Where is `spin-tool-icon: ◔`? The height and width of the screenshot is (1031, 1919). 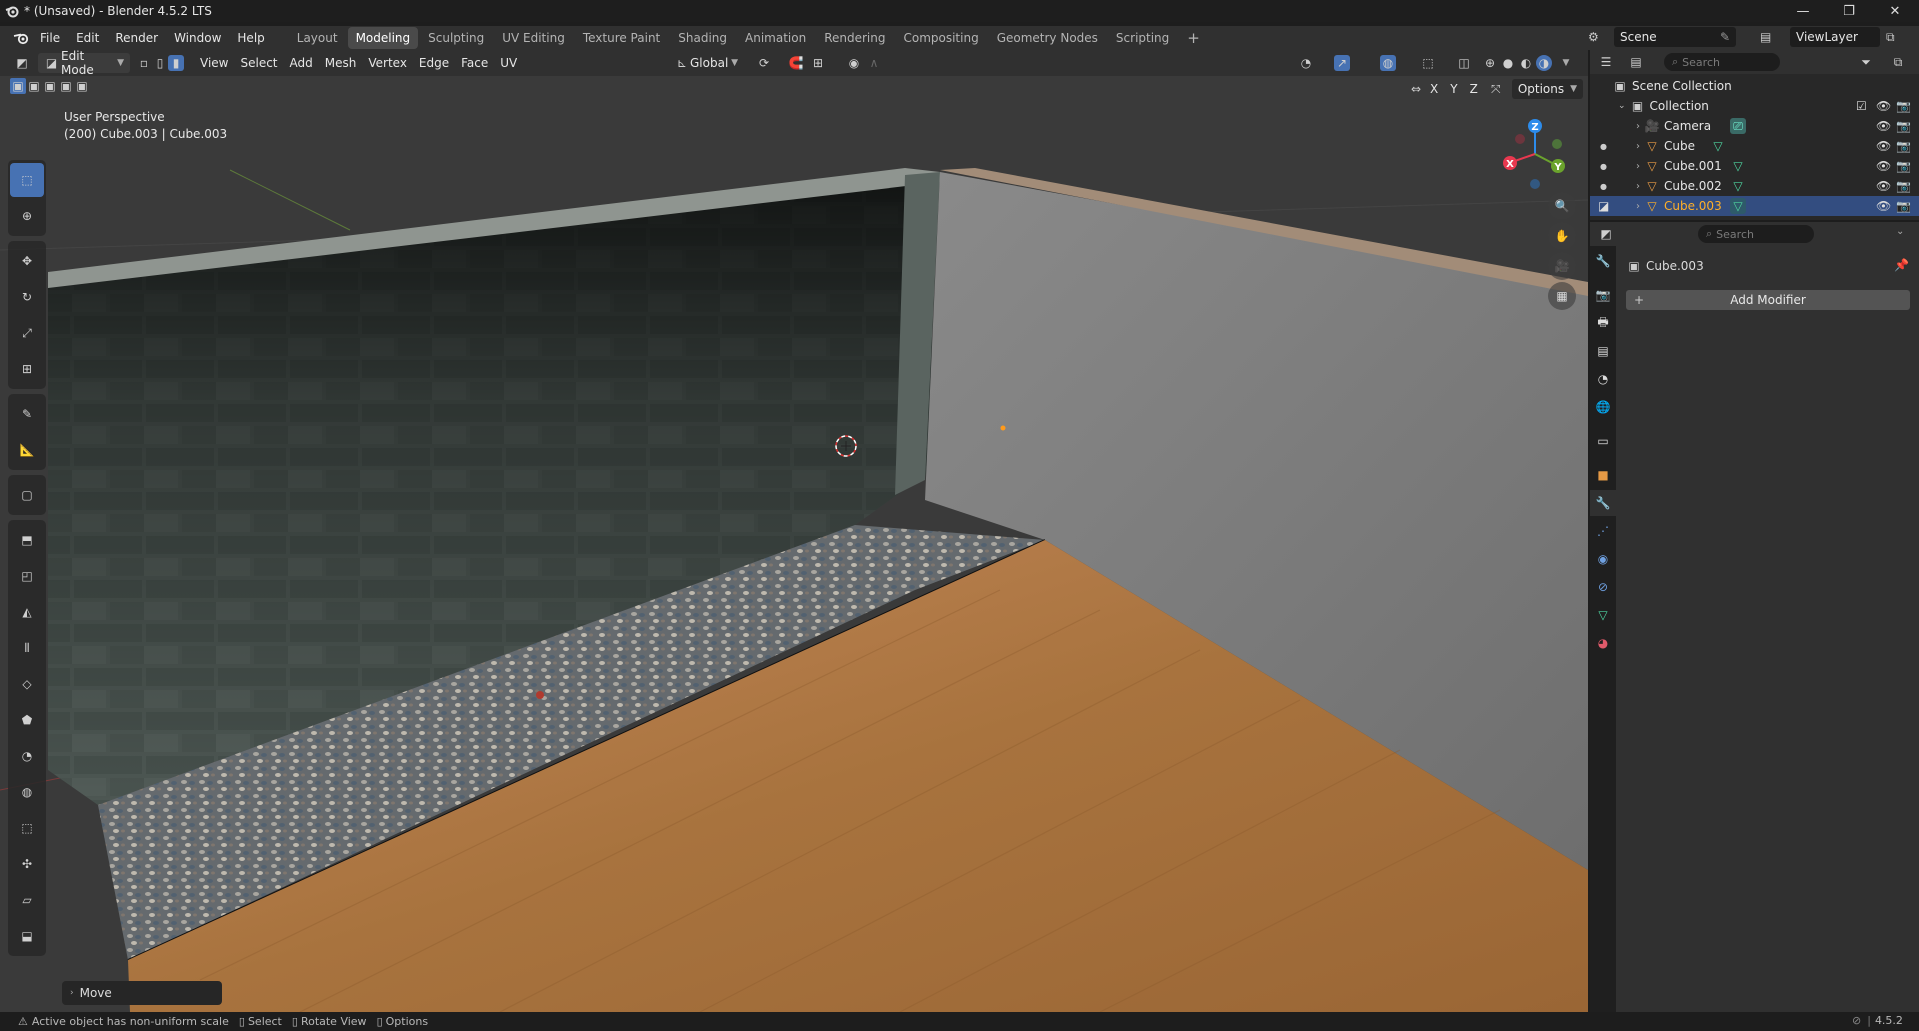 spin-tool-icon: ◔ is located at coordinates (27, 756).